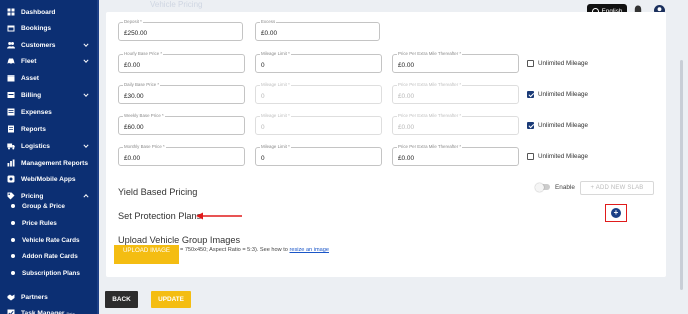 Image resolution: width=688 pixels, height=314 pixels. I want to click on sidebar-item-label: Task Manager, so click(43, 311).